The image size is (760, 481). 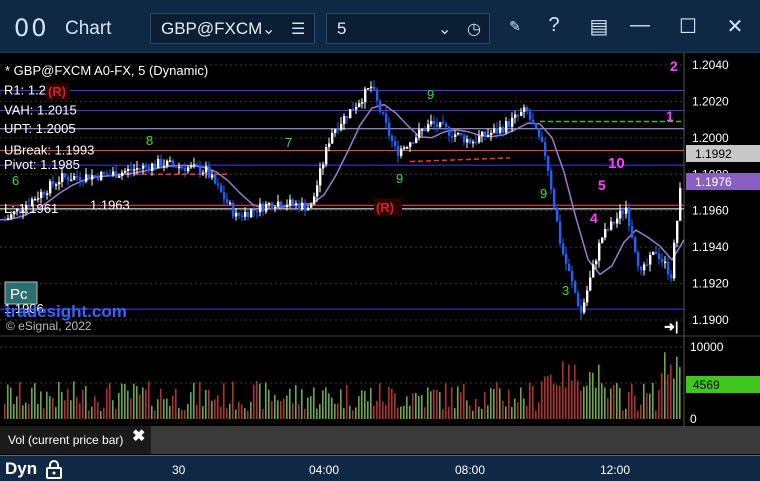 I want to click on time-axis-label: 04:00, so click(x=324, y=470).